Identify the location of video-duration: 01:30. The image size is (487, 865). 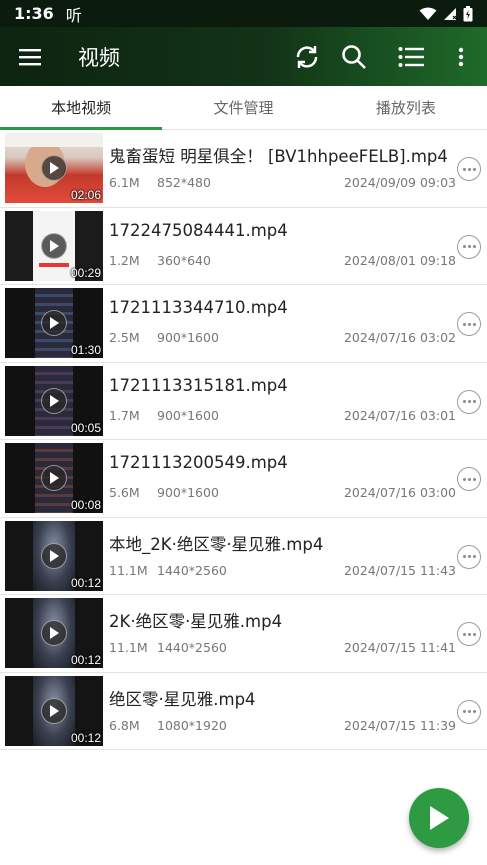
(85, 350).